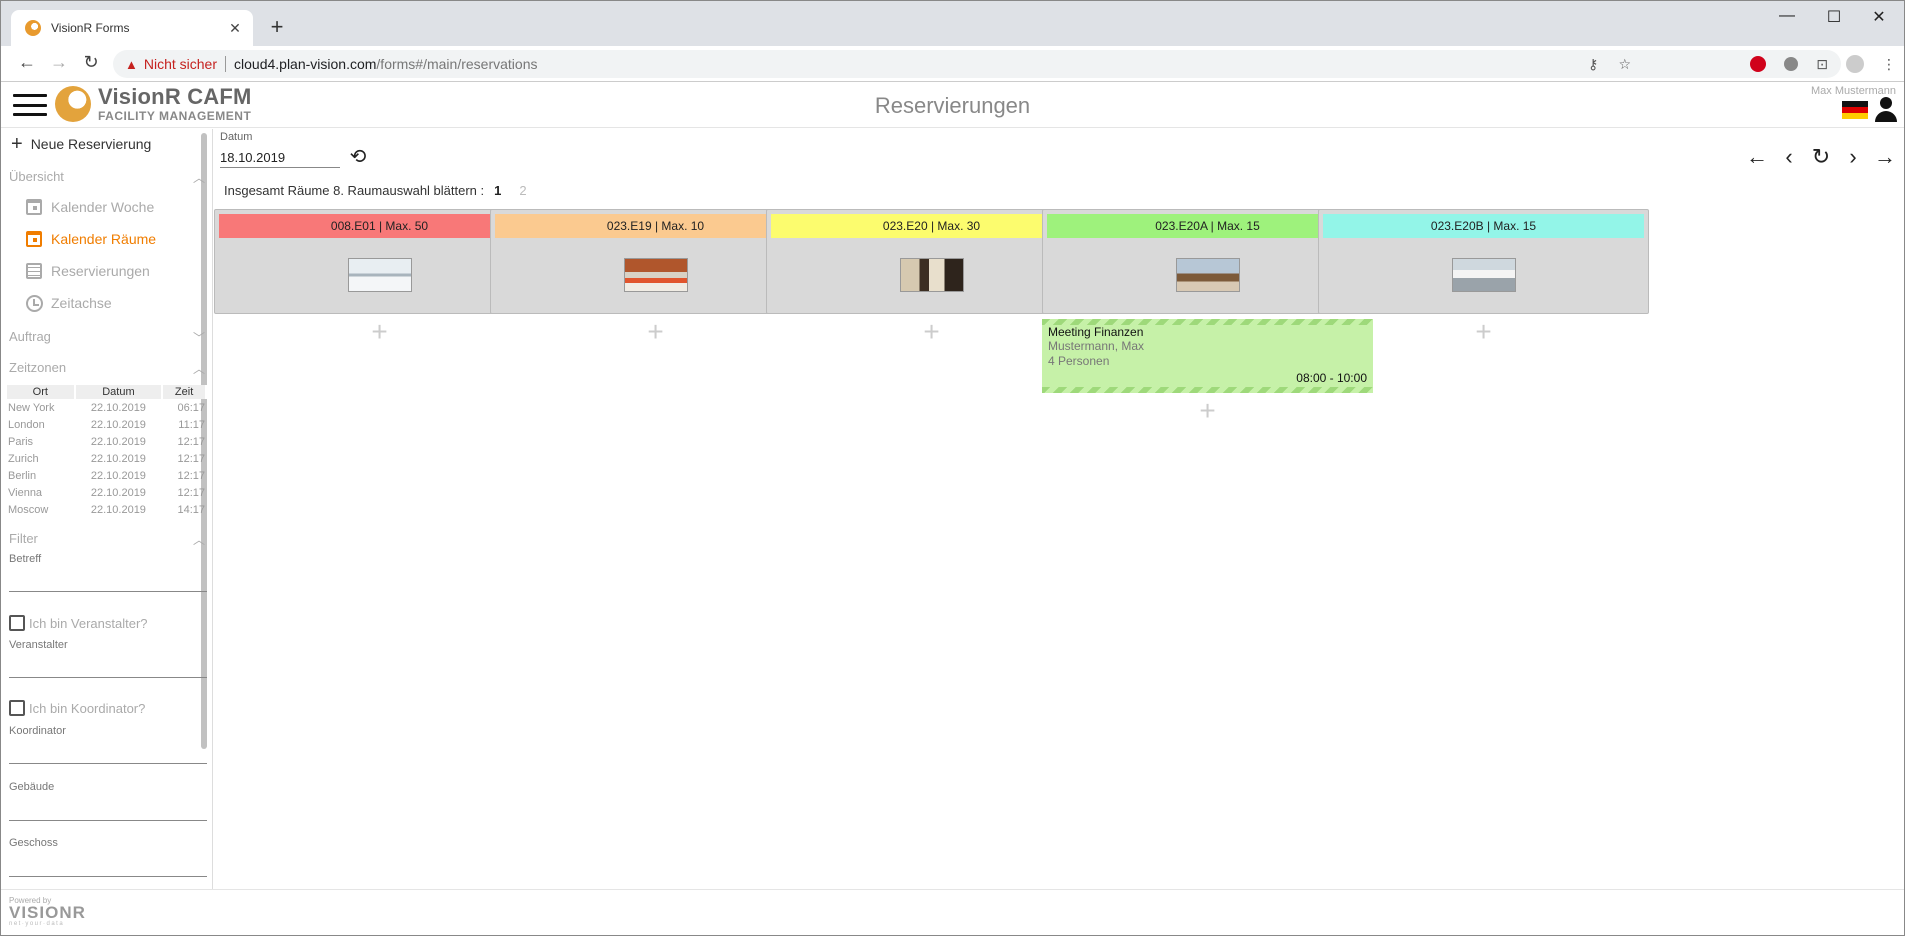 This screenshot has width=1905, height=936. Describe the element at coordinates (59, 62) in the screenshot. I see `forward-button: →` at that location.